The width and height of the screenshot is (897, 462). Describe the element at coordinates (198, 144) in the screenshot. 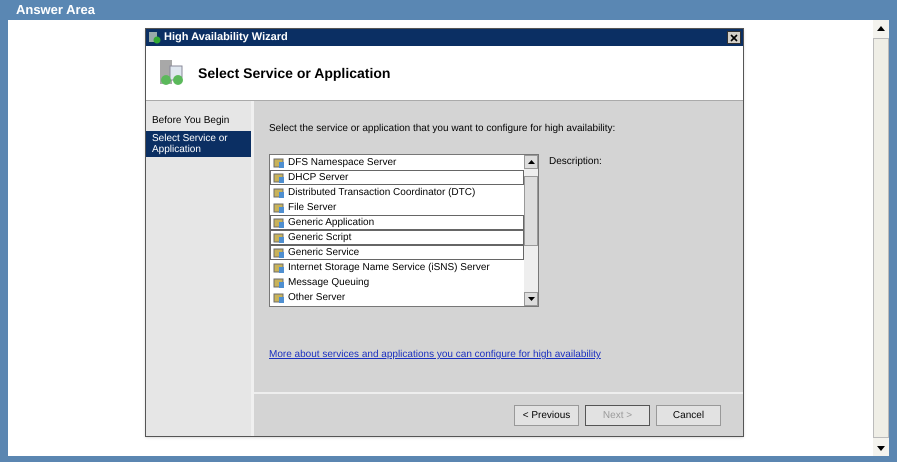

I see `step-item: Select Service or Application` at that location.